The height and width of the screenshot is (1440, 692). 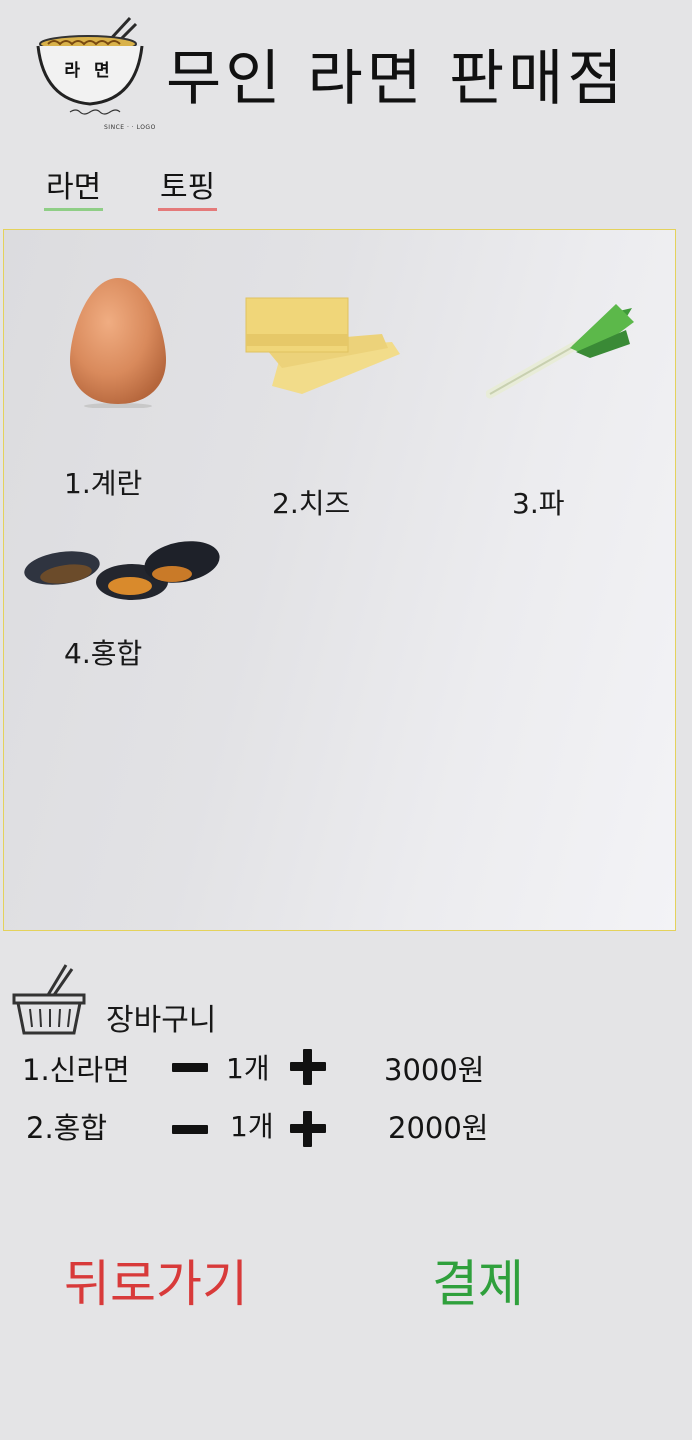 What do you see at coordinates (161, 1020) in the screenshot?
I see `cart-title: 장바구니` at bounding box center [161, 1020].